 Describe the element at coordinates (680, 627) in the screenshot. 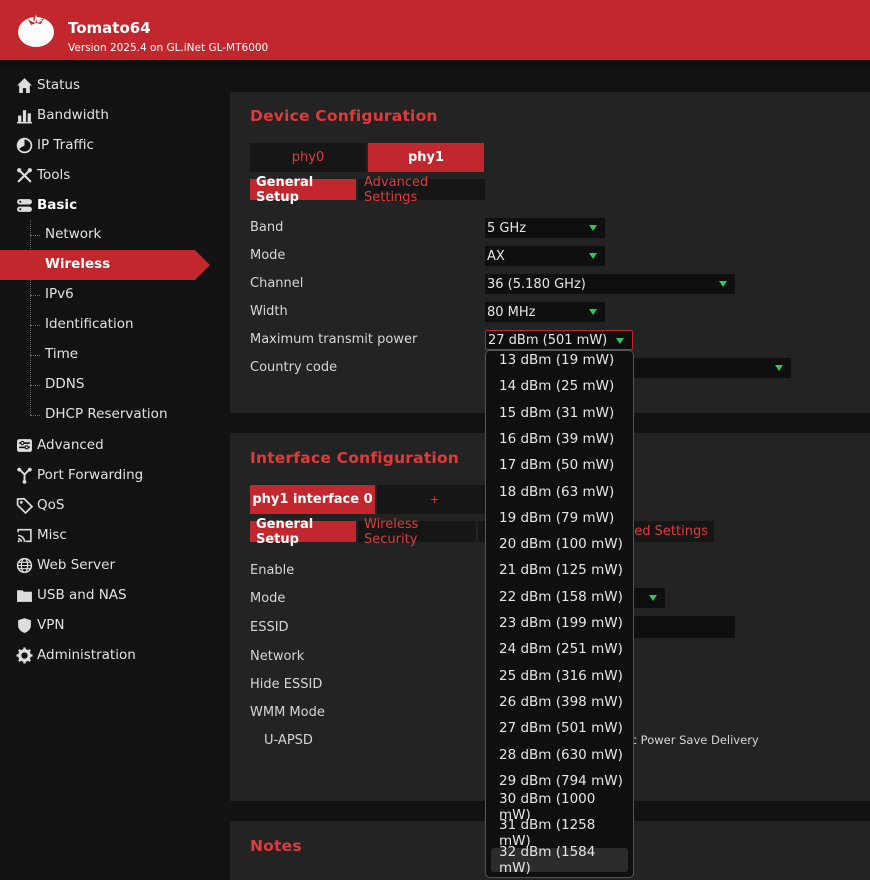

I see `essid-input` at that location.